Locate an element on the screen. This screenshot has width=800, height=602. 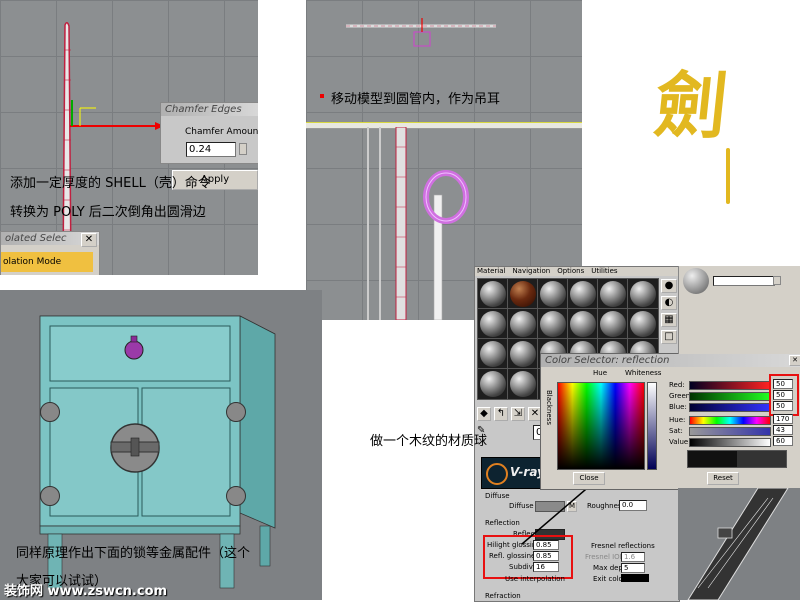
blue-slider is located at coordinates (730, 407).